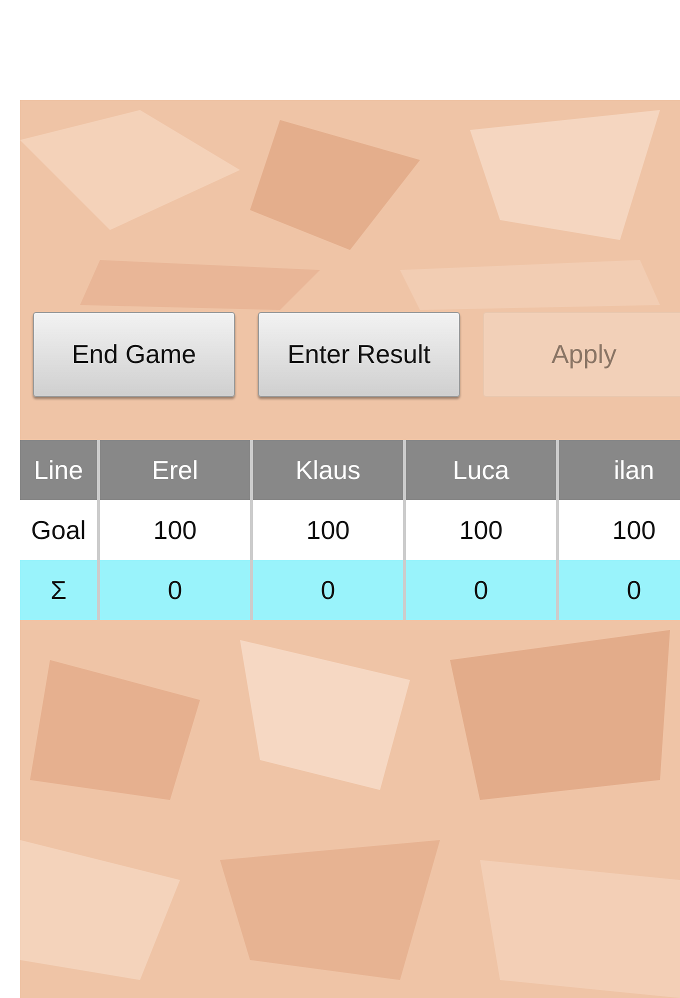 This screenshot has height=998, width=680. Describe the element at coordinates (58, 530) in the screenshot. I see `table-cell: Goal` at that location.